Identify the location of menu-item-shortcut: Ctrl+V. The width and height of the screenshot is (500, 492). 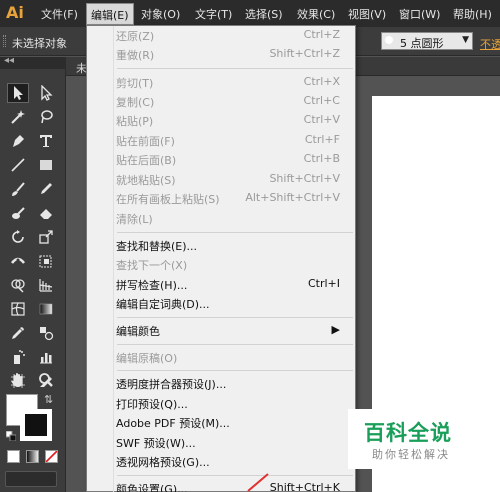
(321, 119).